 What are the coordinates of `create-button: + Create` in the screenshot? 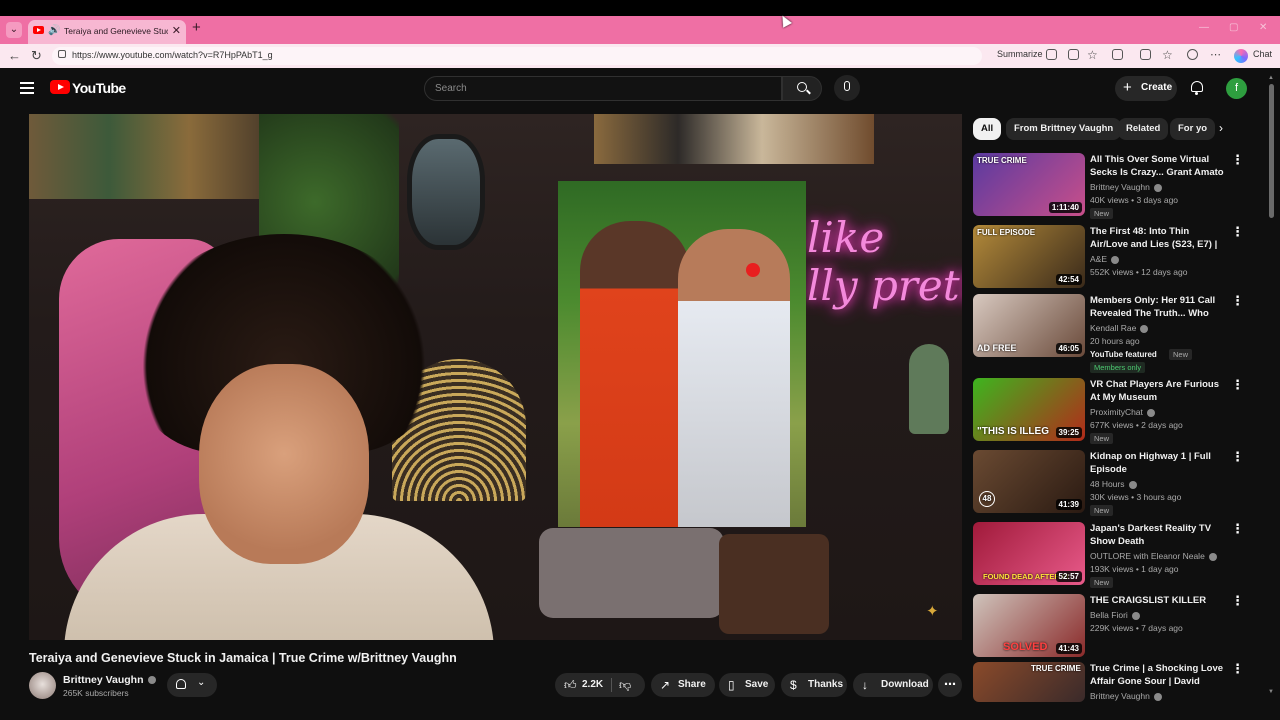 It's located at (1146, 88).